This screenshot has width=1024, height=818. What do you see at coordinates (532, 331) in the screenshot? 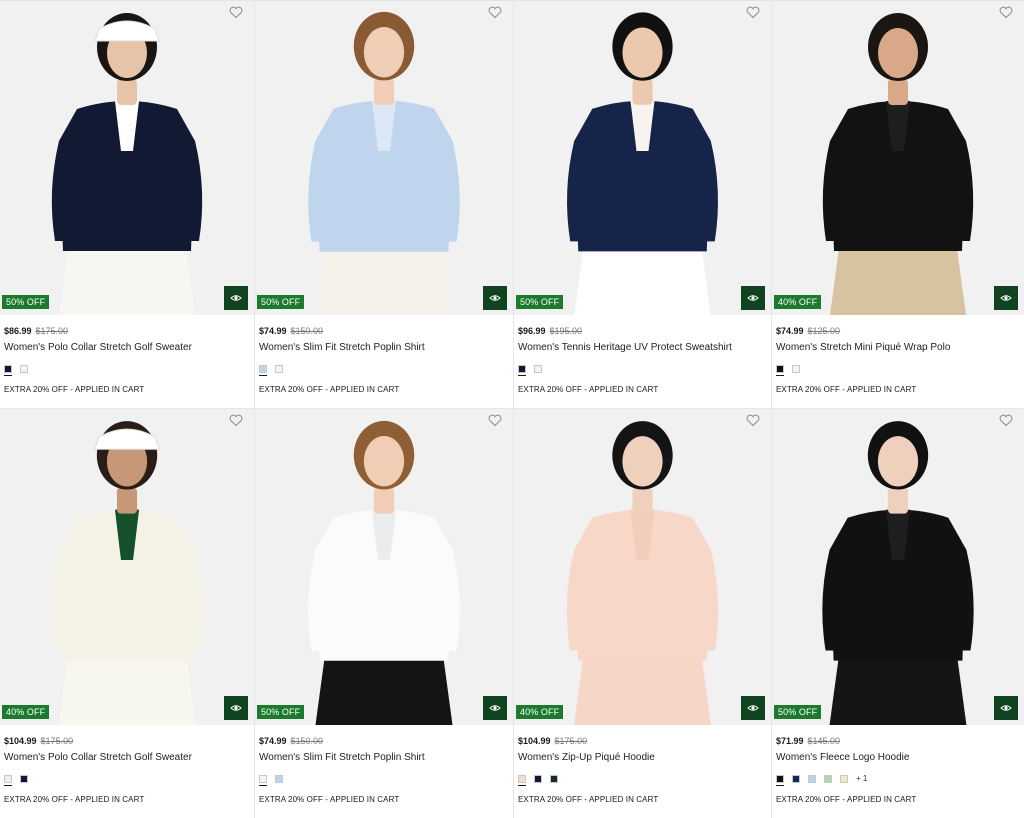
I see `sale-price: $96.99` at bounding box center [532, 331].